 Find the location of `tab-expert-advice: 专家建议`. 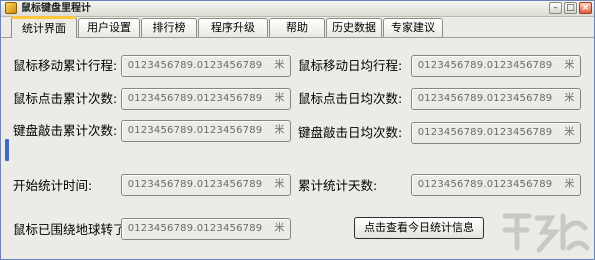

tab-expert-advice: 专家建议 is located at coordinates (413, 27).